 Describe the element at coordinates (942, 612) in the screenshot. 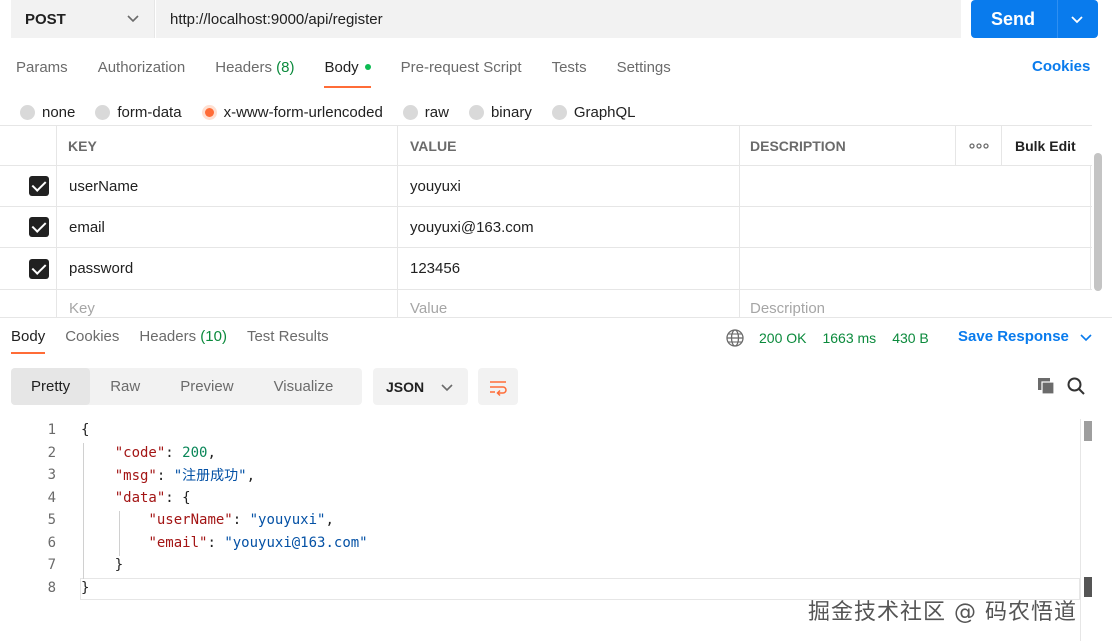

I see `watermark: 掘金技术社区 @ 码农悟道` at that location.